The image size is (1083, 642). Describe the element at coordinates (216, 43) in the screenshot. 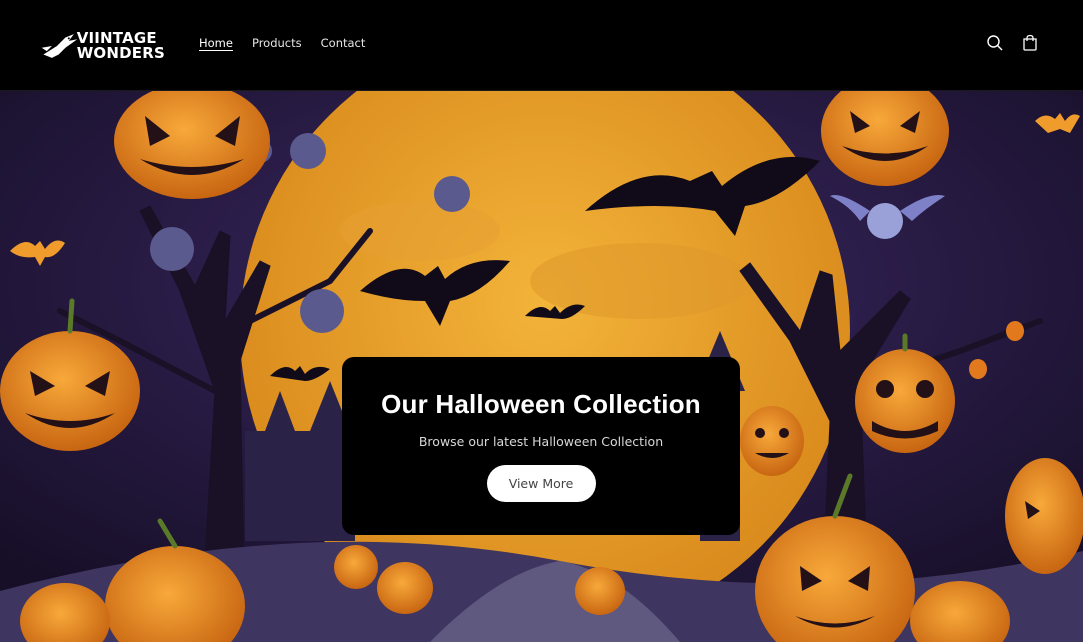

I see `nav-home: Home` at that location.